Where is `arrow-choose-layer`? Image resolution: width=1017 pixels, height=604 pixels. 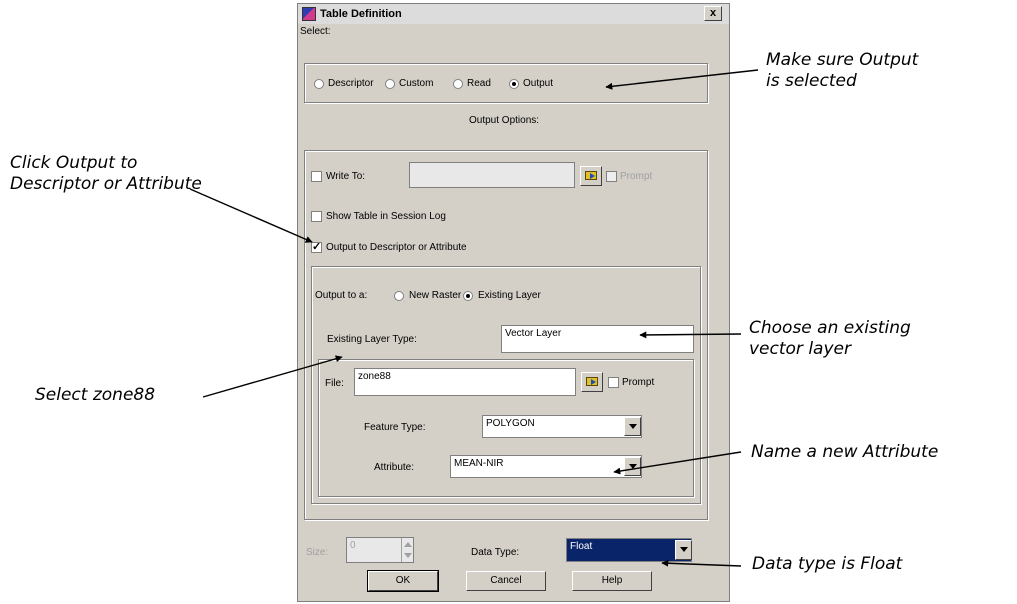 arrow-choose-layer is located at coordinates (690, 335).